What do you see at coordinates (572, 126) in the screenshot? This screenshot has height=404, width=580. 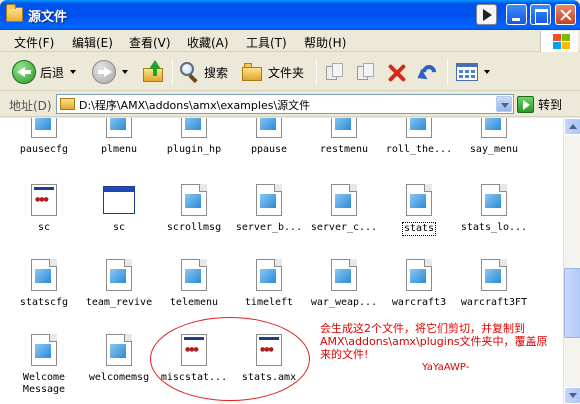 I see `scroll-up-button` at bounding box center [572, 126].